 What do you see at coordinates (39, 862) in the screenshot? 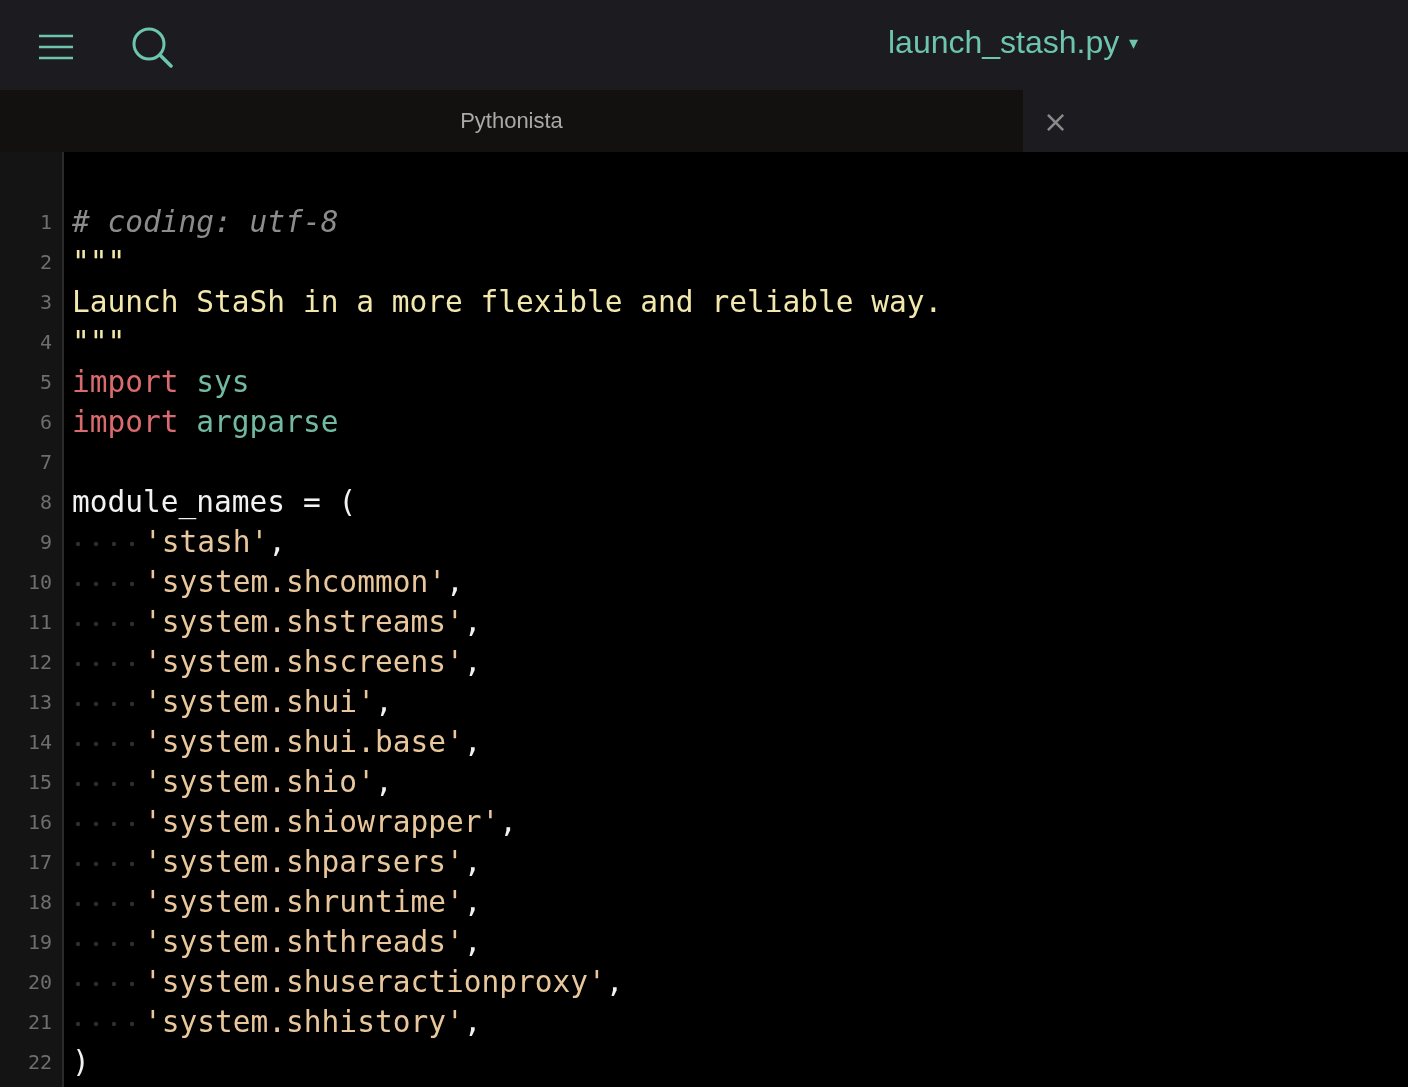
I see `line-number: 17` at bounding box center [39, 862].